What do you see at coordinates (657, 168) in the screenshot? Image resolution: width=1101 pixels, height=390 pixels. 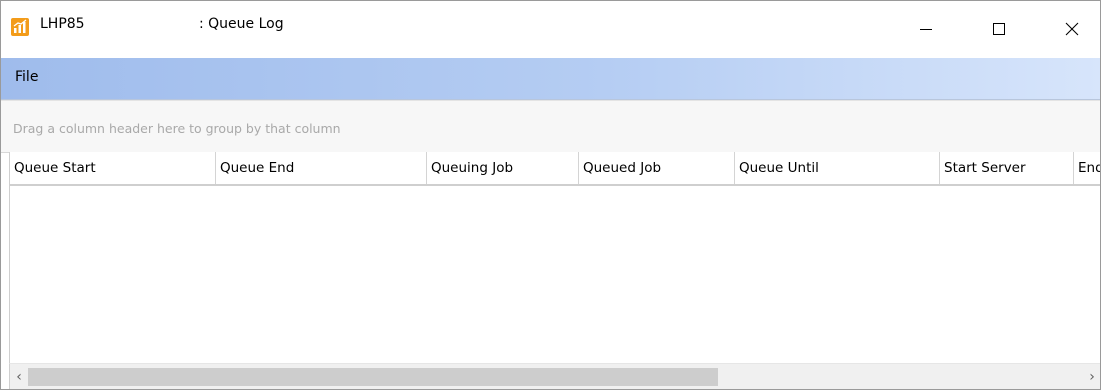 I see `column-header-queued-job: Queued Job` at bounding box center [657, 168].